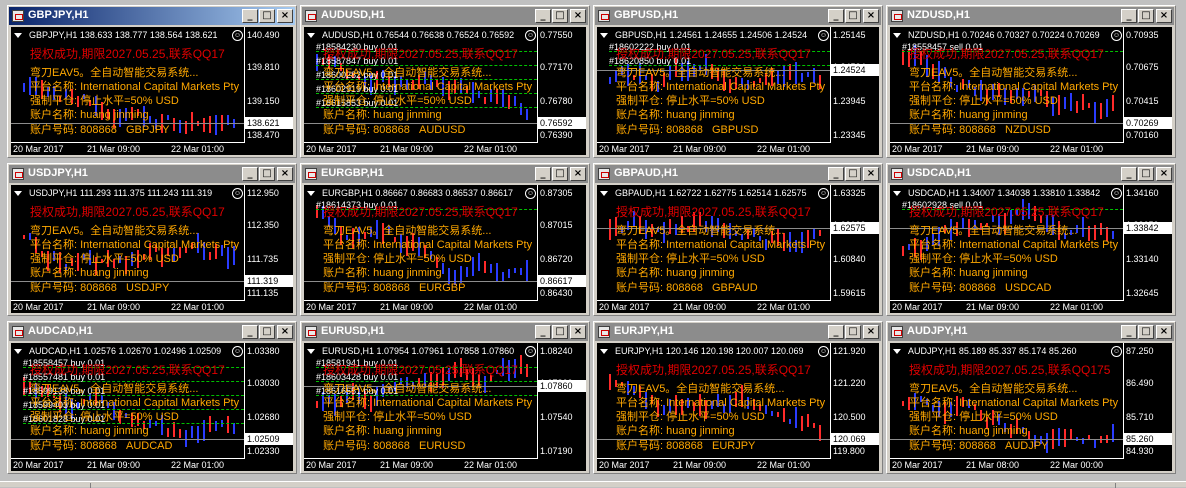 This screenshot has width=1186, height=488. I want to click on title-bar: USDJPY,H1 _ □ ×, so click(152, 174).